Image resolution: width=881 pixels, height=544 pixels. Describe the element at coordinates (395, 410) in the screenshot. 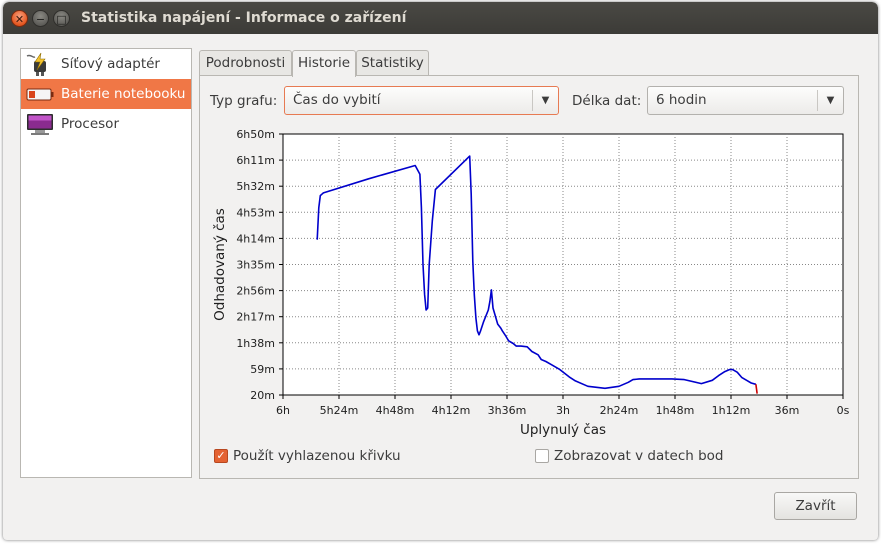

I see `x-tick-label: 4h48m` at that location.